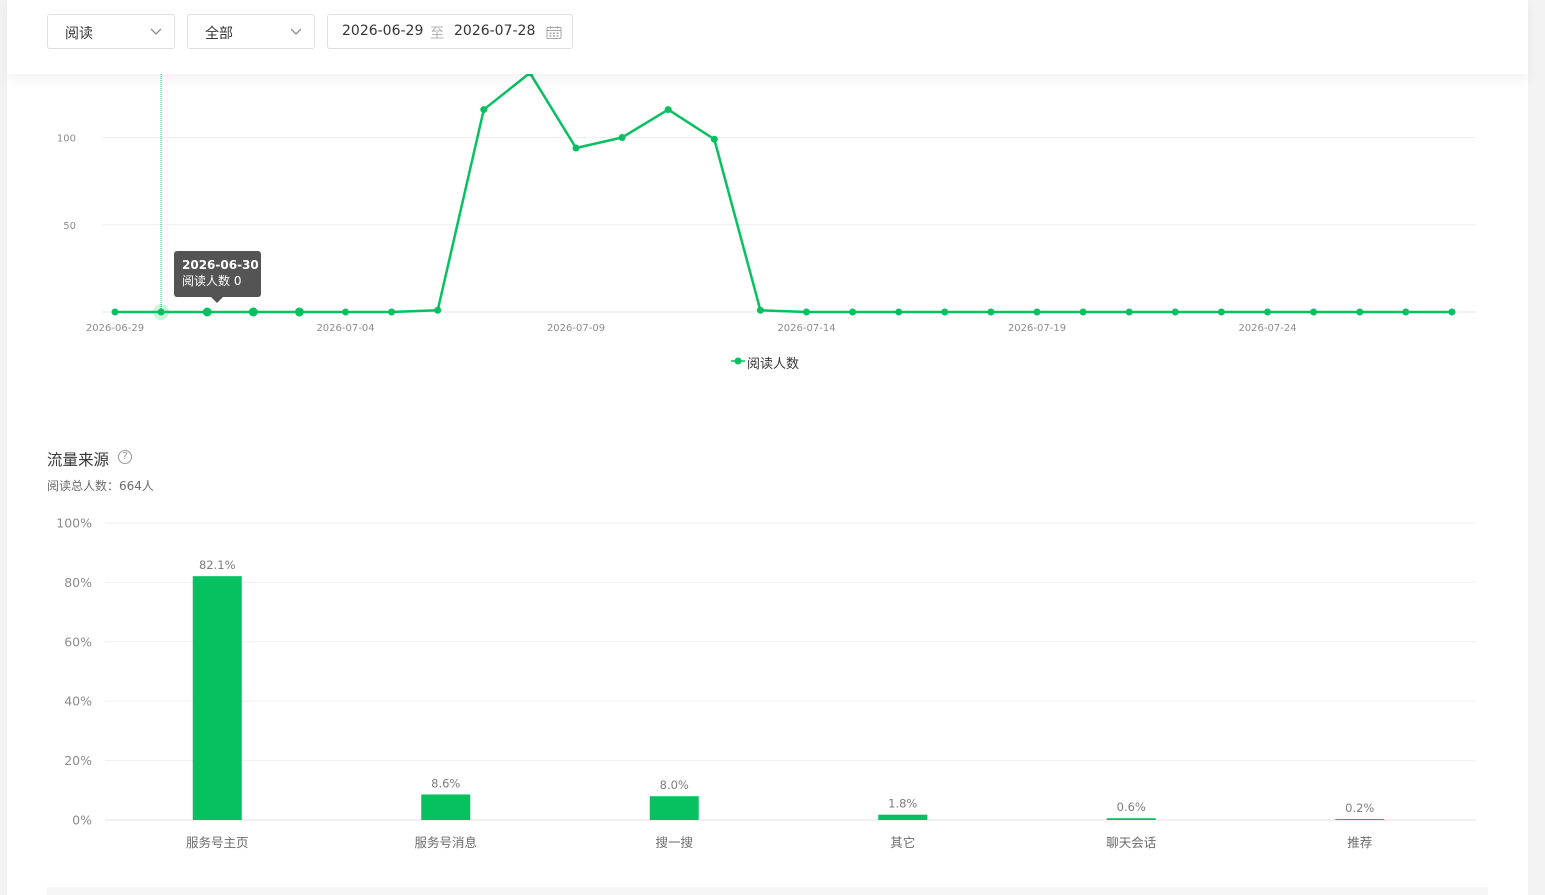 The width and height of the screenshot is (1545, 895). I want to click on y-tick-label: 0%, so click(82, 820).